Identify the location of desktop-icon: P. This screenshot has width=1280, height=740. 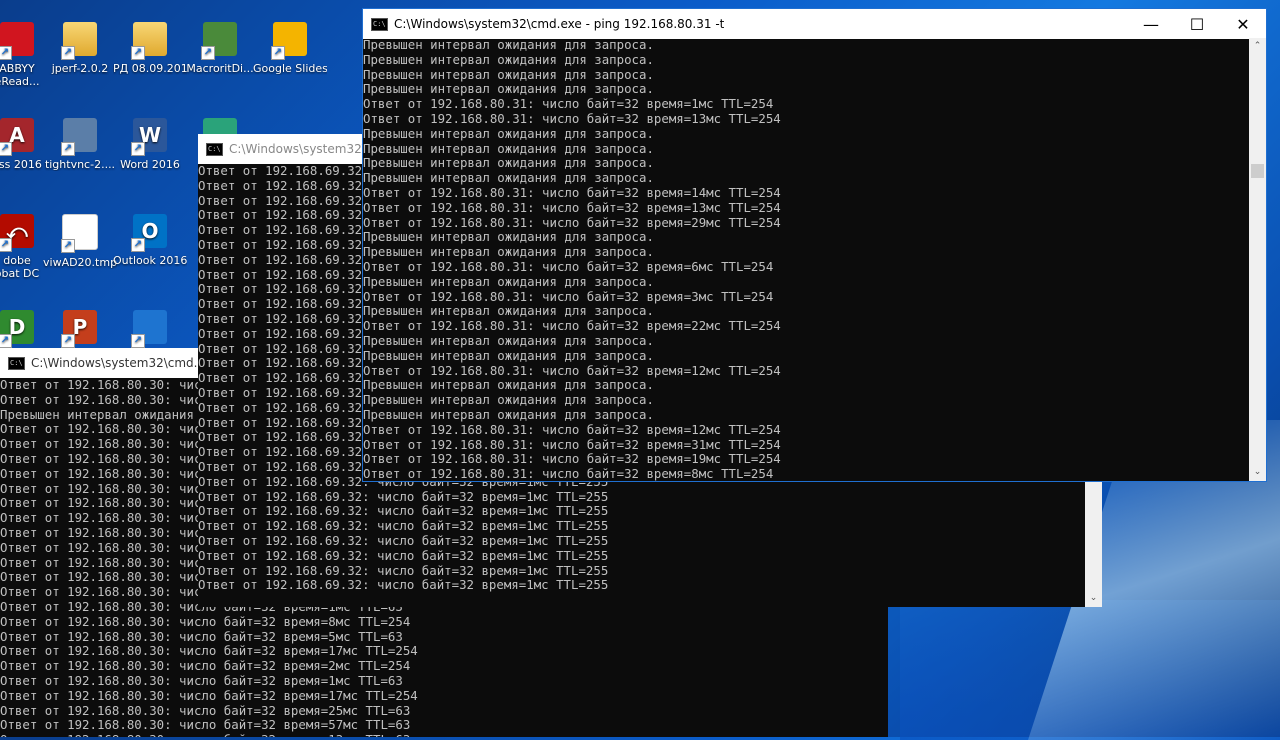
(80, 330).